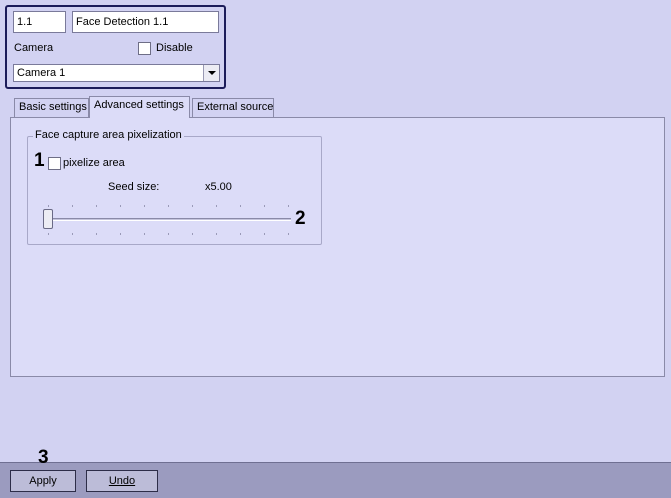  What do you see at coordinates (211, 73) in the screenshot?
I see `chevron-down-icon` at bounding box center [211, 73].